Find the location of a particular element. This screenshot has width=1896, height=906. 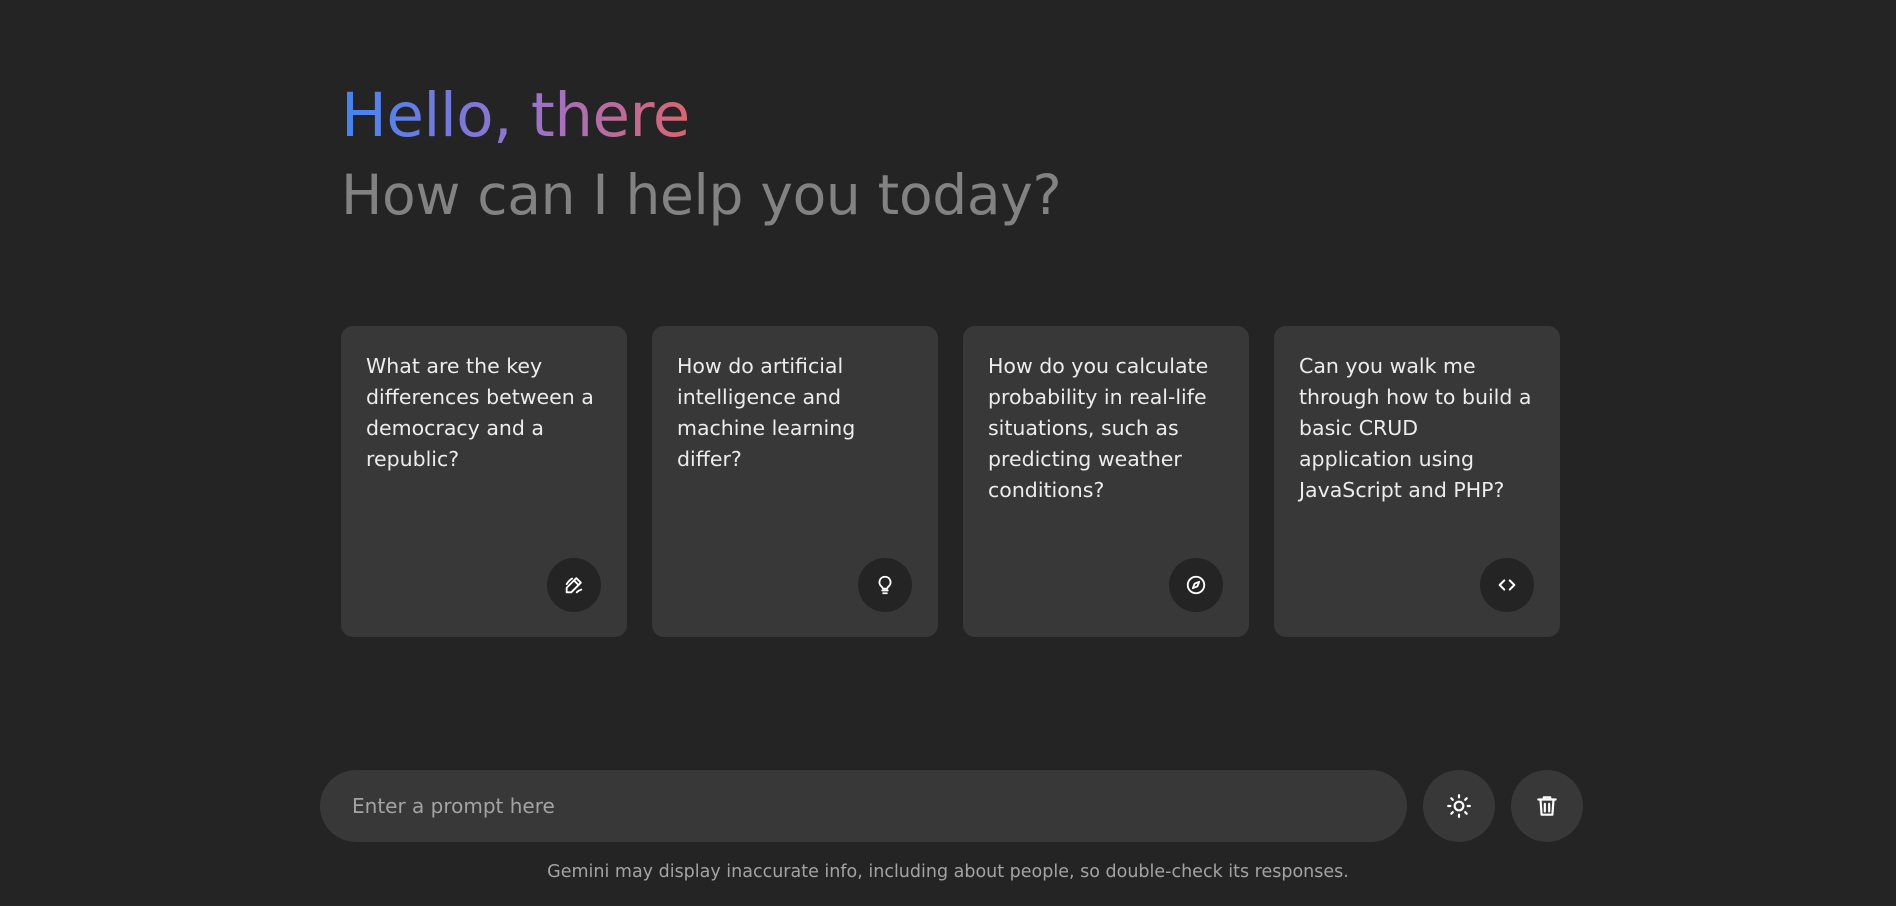

prompt-input is located at coordinates (863, 806).